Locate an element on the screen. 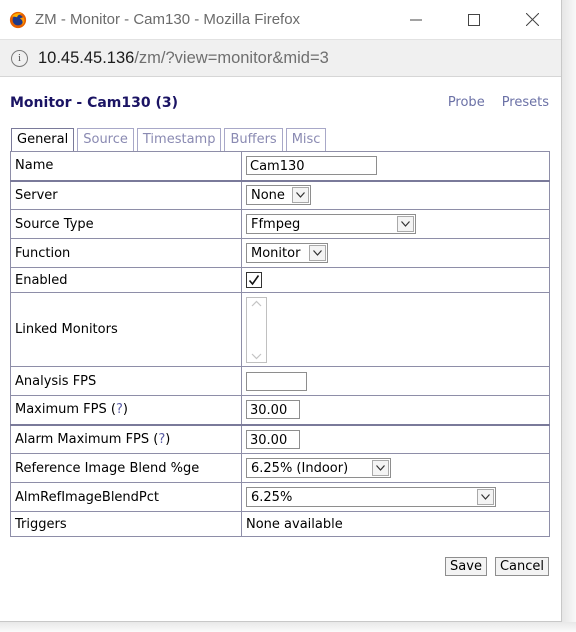 Image resolution: width=576 pixels, height=632 pixels. source-type-value: Ffmpeg is located at coordinates (276, 224).